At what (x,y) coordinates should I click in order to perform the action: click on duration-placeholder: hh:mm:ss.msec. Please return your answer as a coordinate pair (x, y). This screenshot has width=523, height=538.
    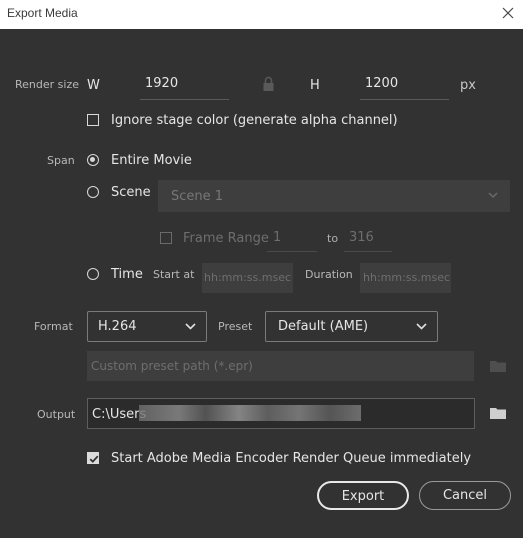
    Looking at the image, I should click on (407, 277).